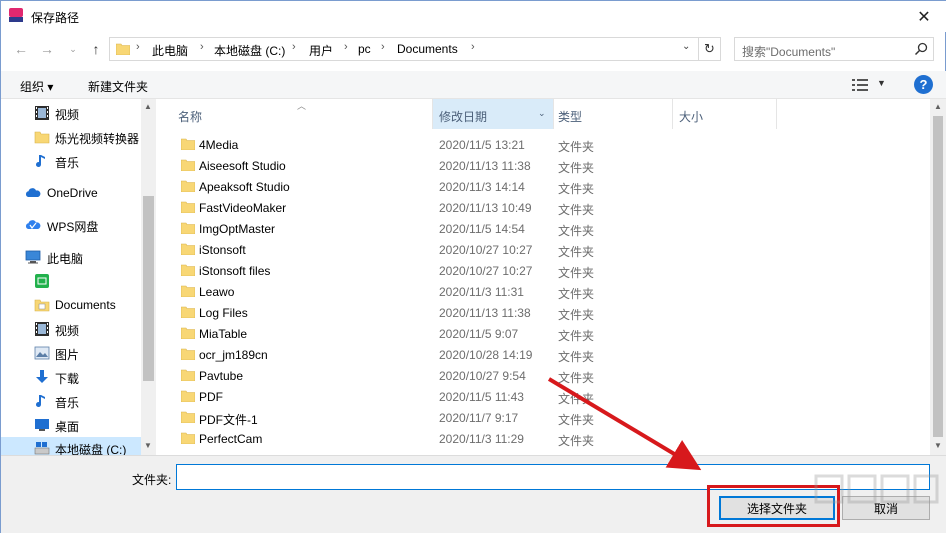  I want to click on file-row: Leawo 2020/11/3 11:31 文件夹, so click(548, 291).